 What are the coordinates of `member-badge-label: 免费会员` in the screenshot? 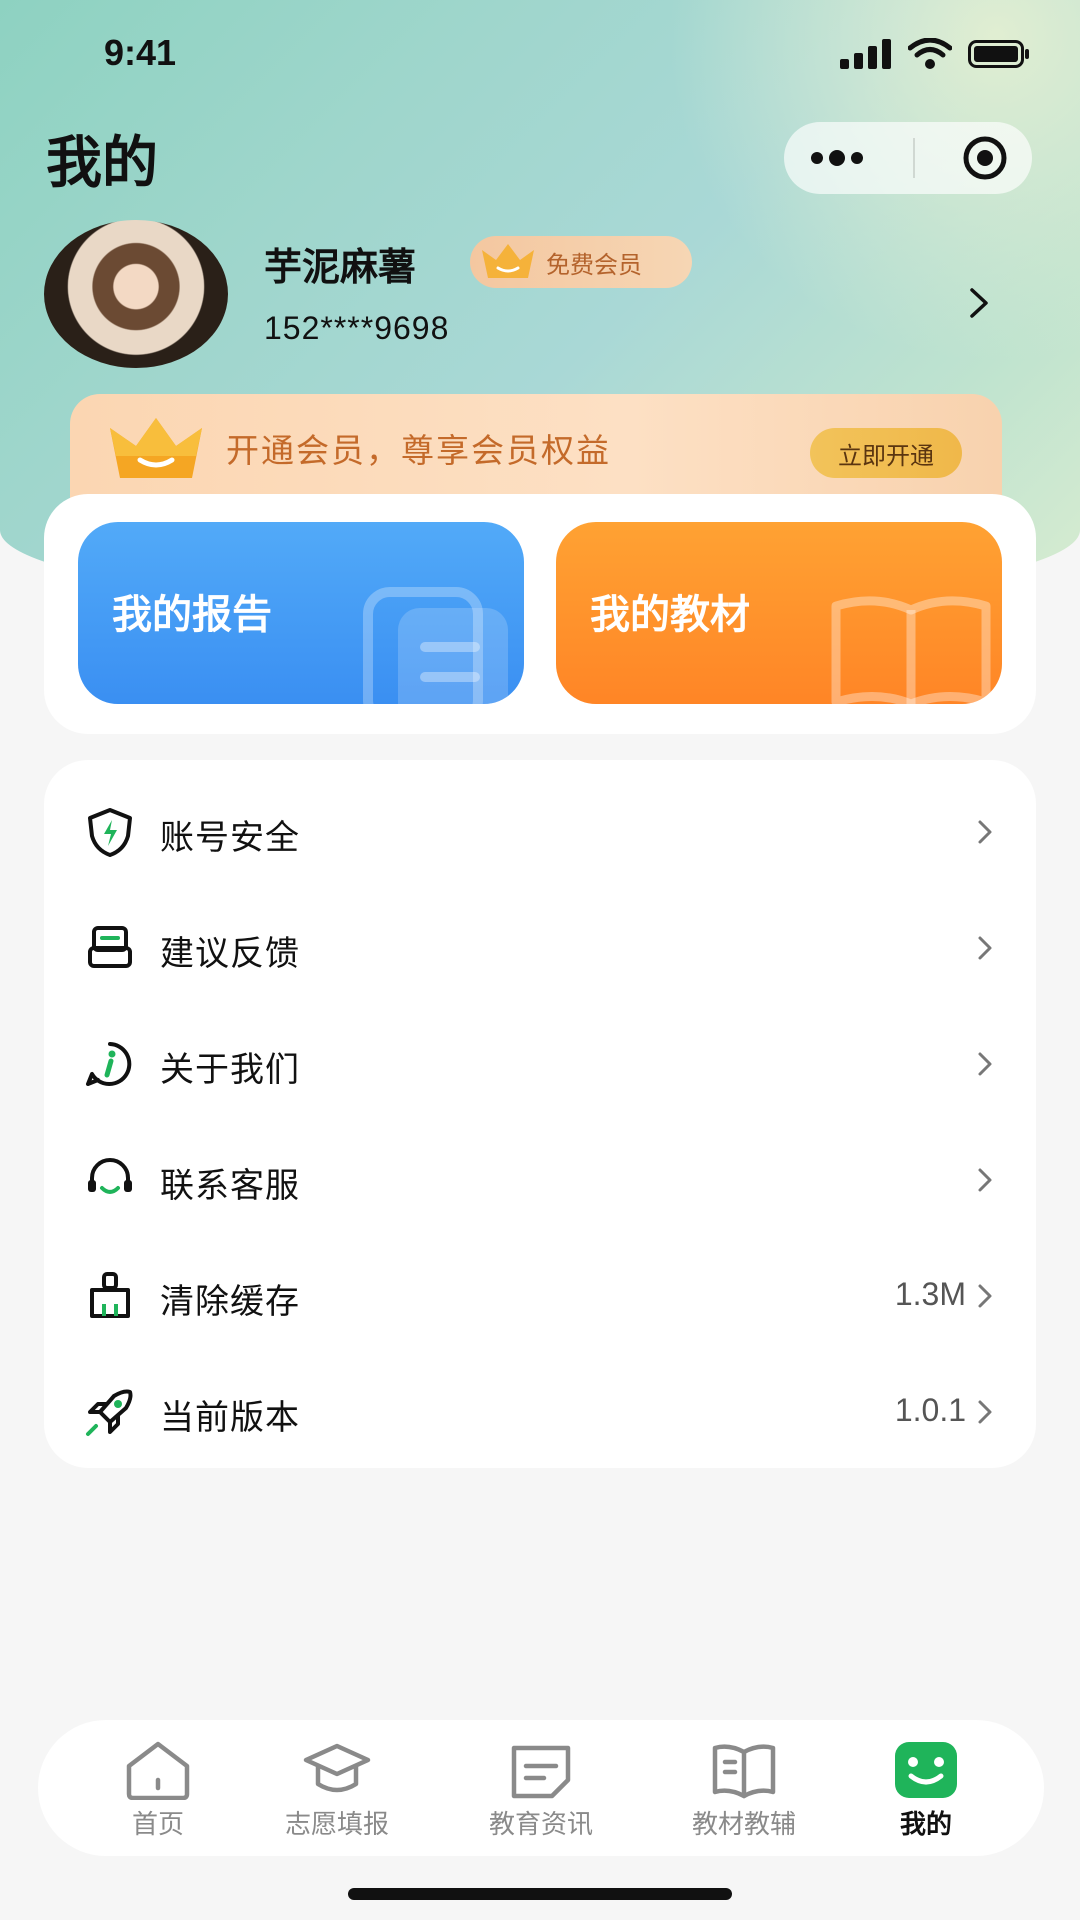 It's located at (594, 264).